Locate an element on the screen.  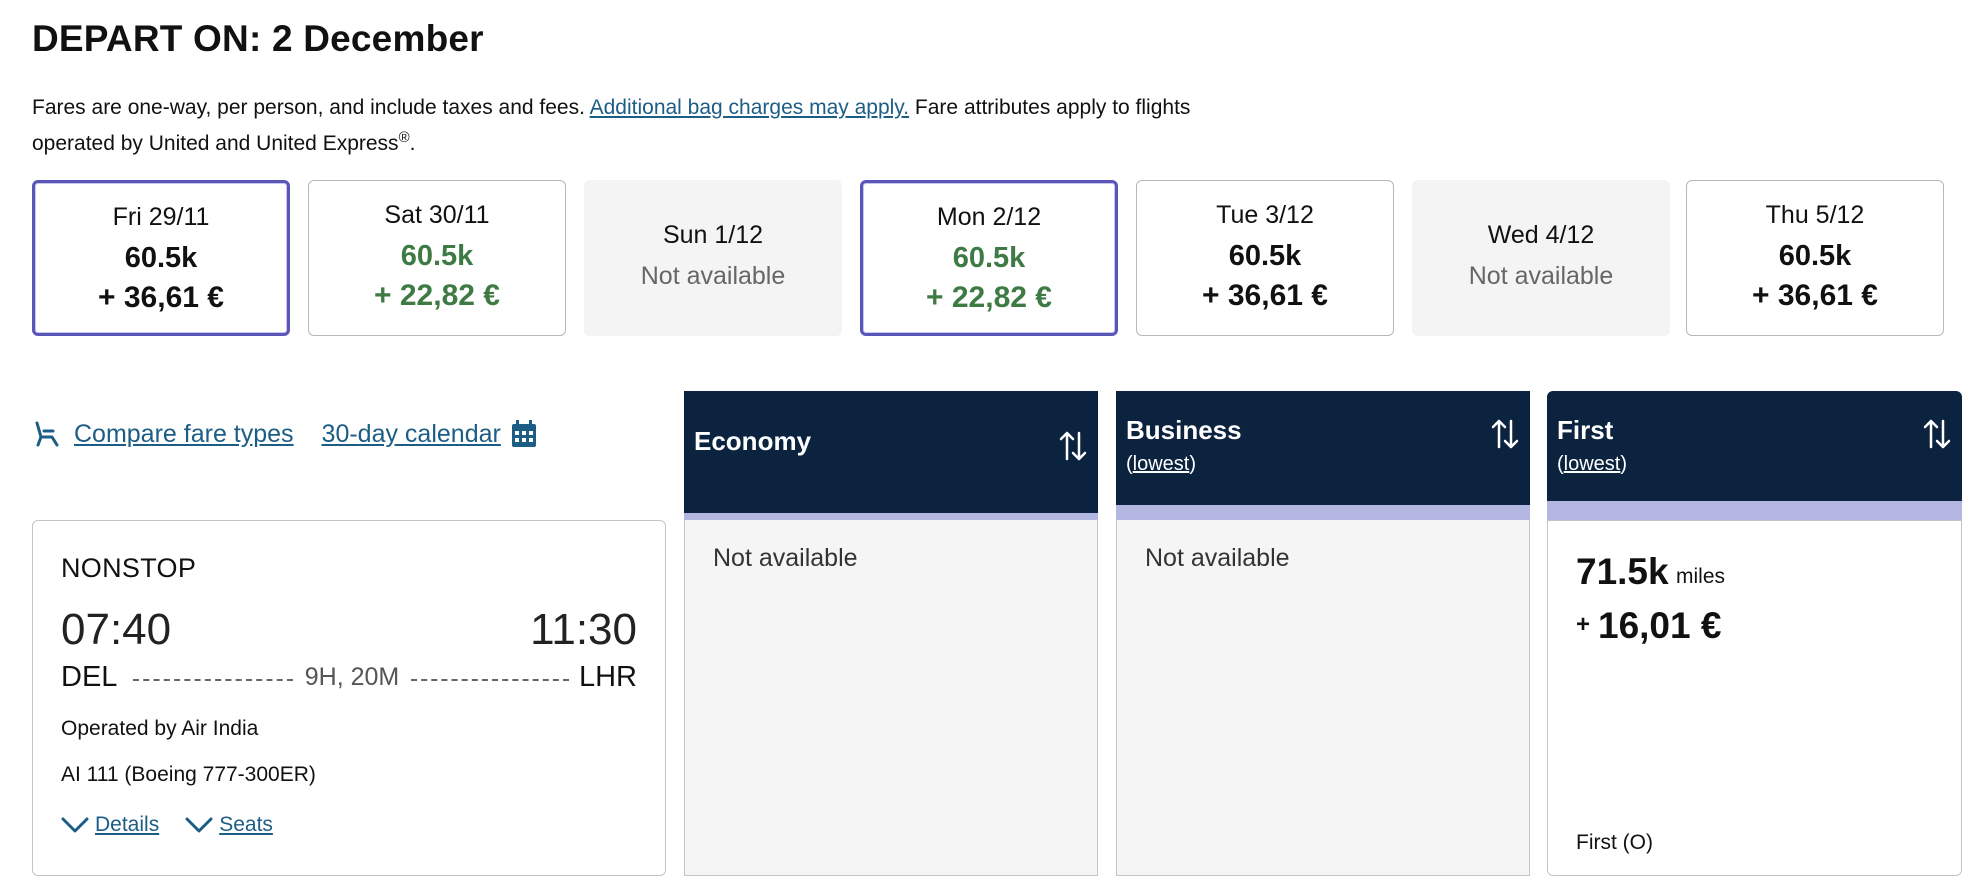
fare-note-period: . is located at coordinates (412, 143).